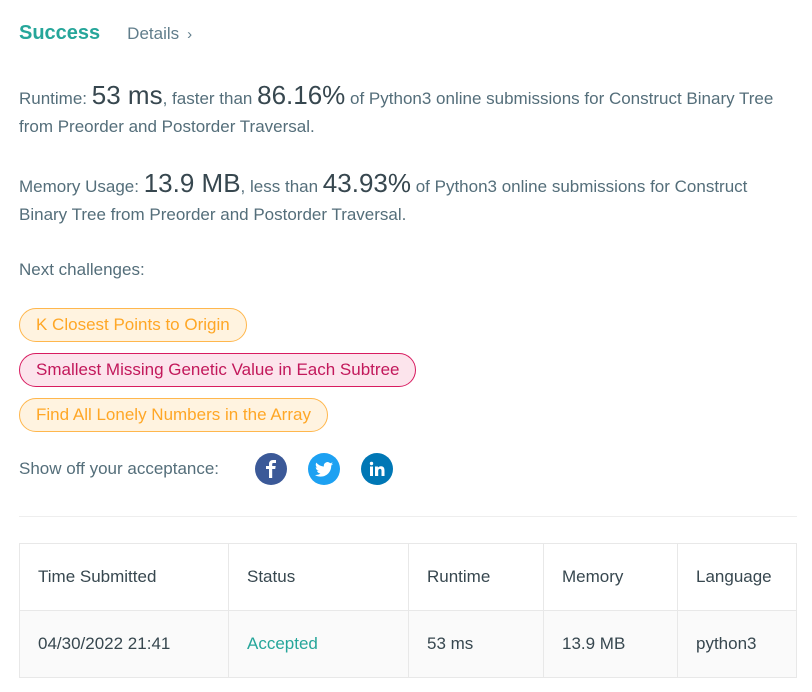  I want to click on column-header-time: Time Submitted, so click(124, 577).